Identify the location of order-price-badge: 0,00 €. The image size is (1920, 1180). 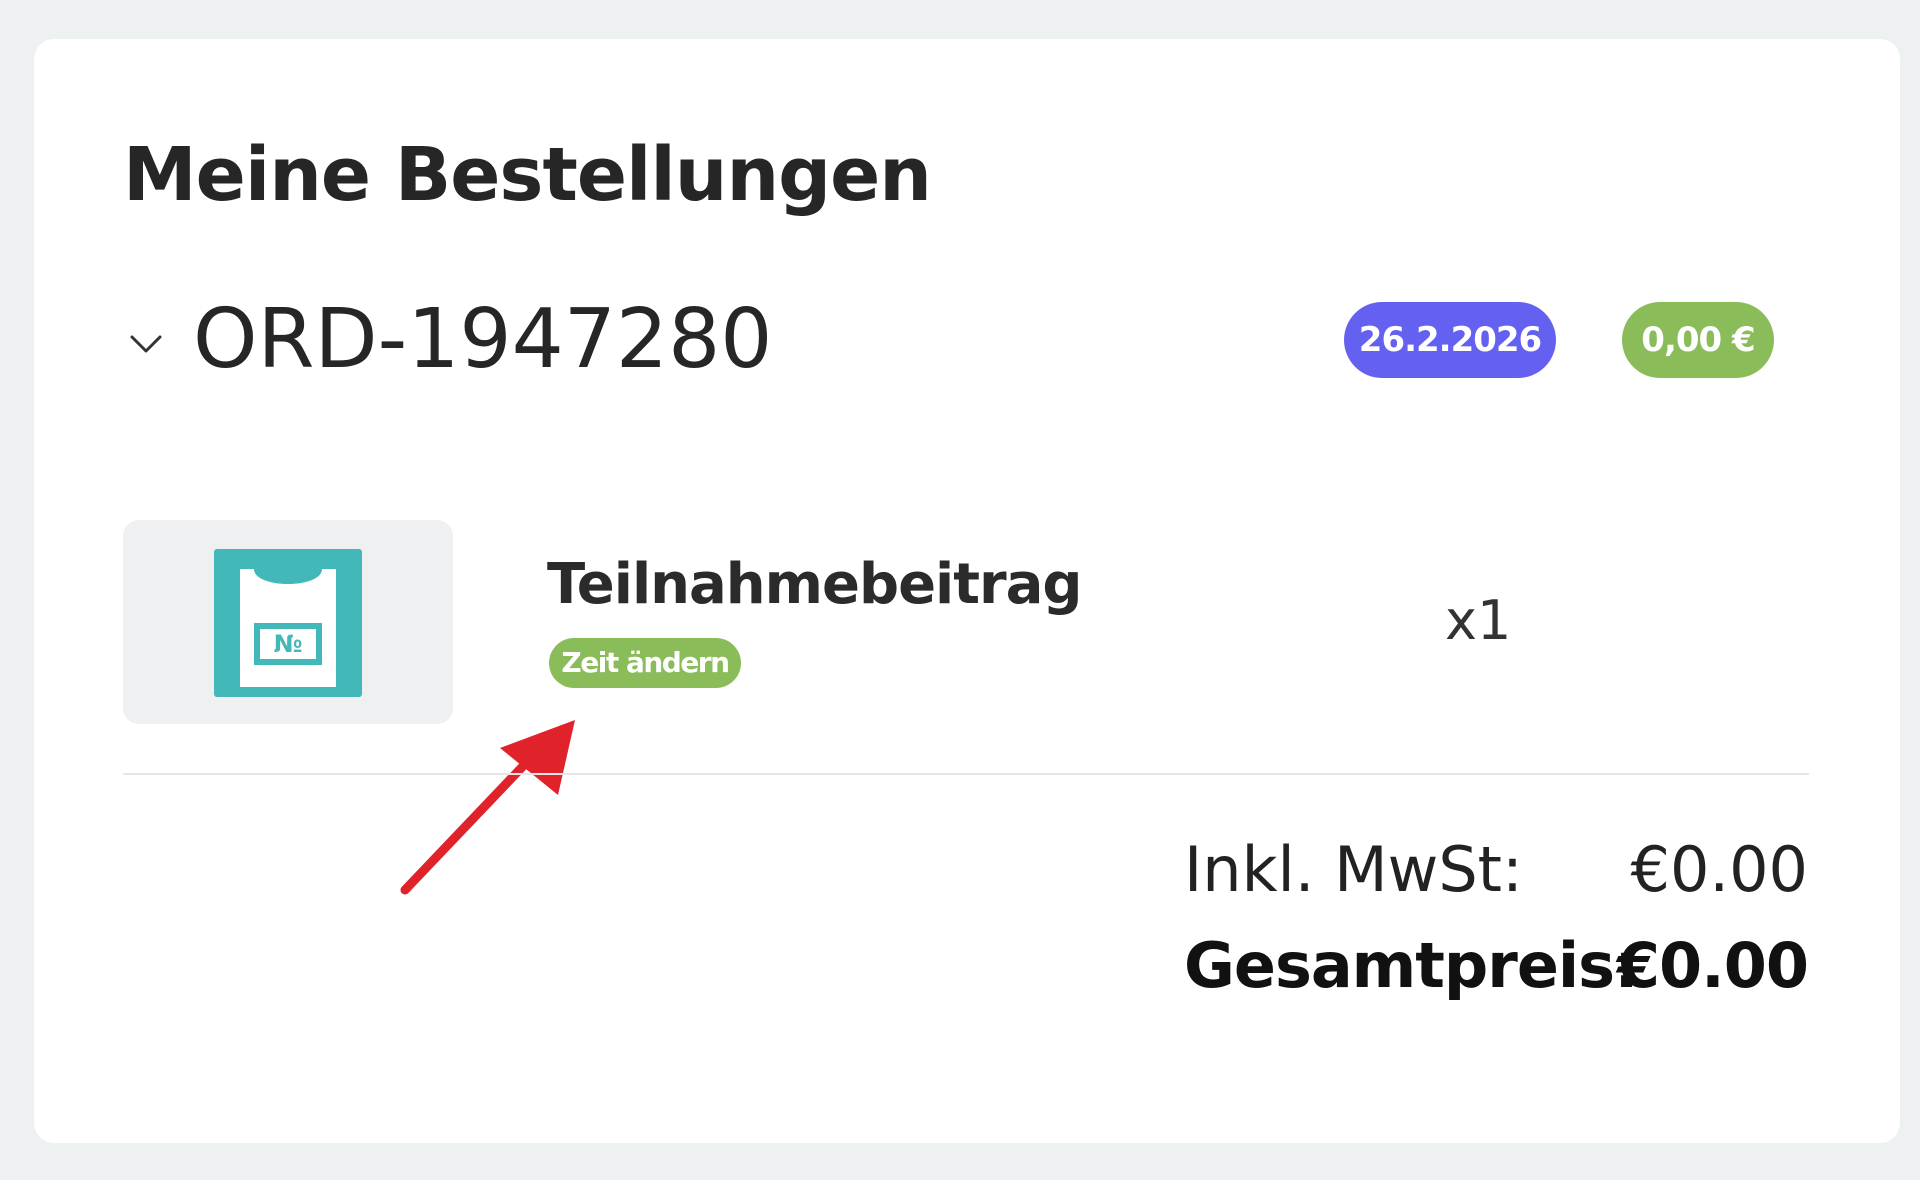
(1698, 340).